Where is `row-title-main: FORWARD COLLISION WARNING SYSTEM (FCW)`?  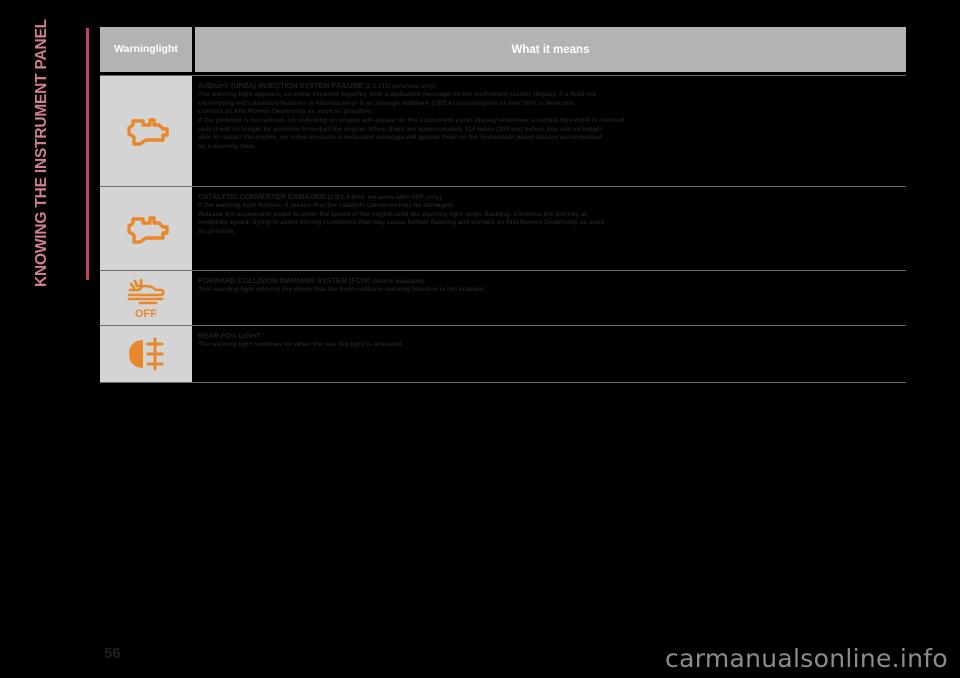 row-title-main: FORWARD COLLISION WARNING SYSTEM (FCW) is located at coordinates (284, 280).